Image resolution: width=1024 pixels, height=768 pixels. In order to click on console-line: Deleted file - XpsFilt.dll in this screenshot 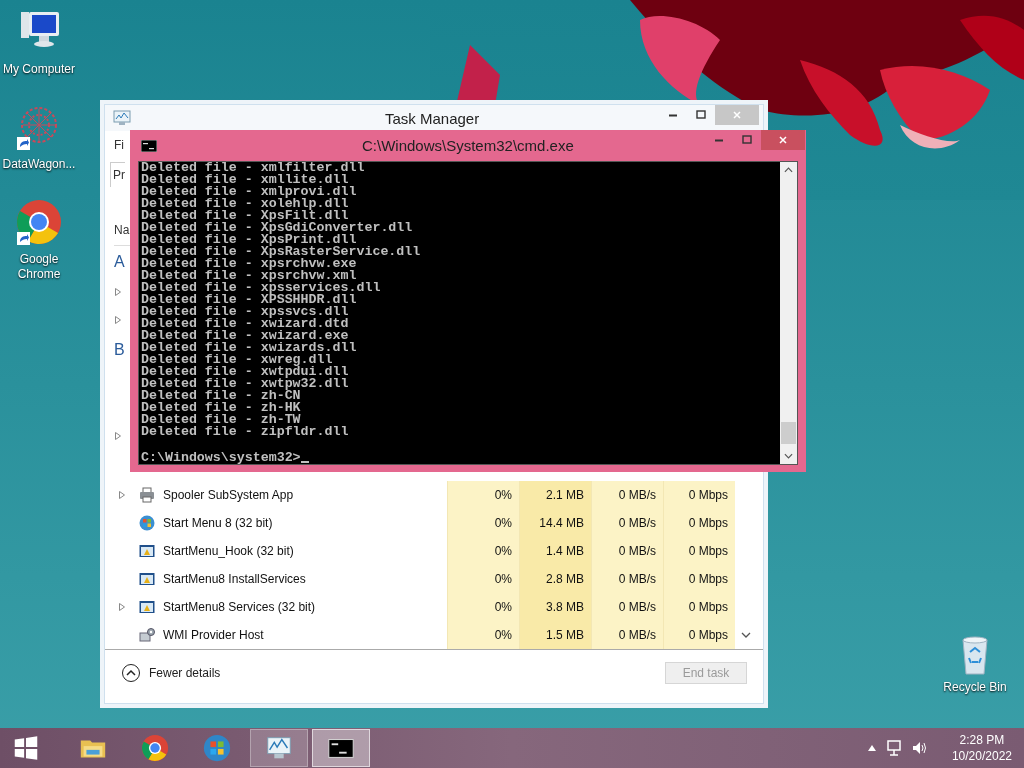, I will do `click(245, 216)`.